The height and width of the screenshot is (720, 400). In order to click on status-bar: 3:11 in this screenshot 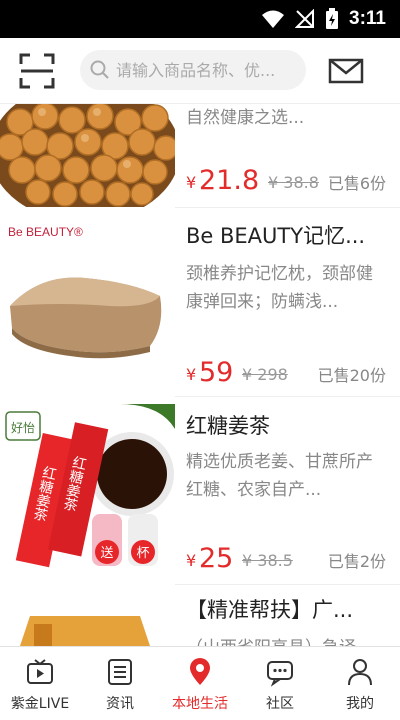, I will do `click(200, 19)`.